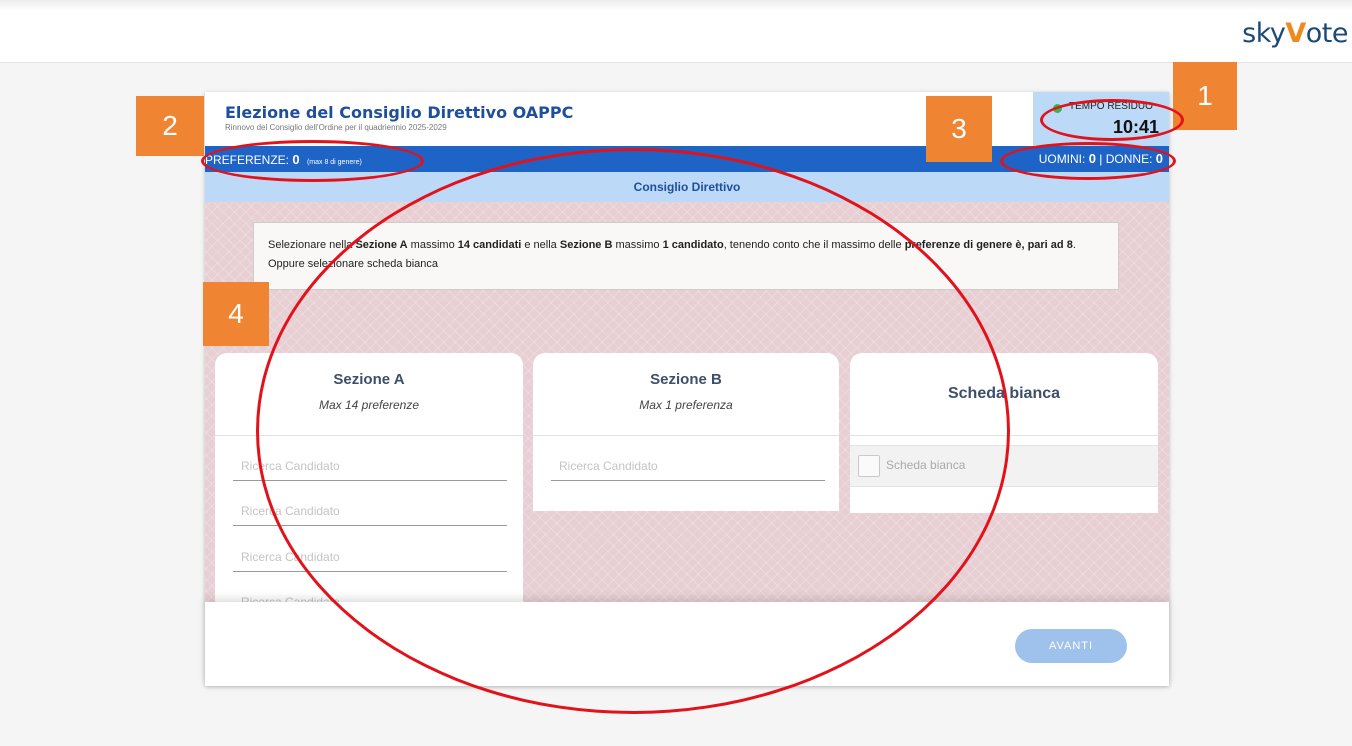 This screenshot has width=1352, height=746. Describe the element at coordinates (1071, 646) in the screenshot. I see `next-button: AVANTI` at that location.